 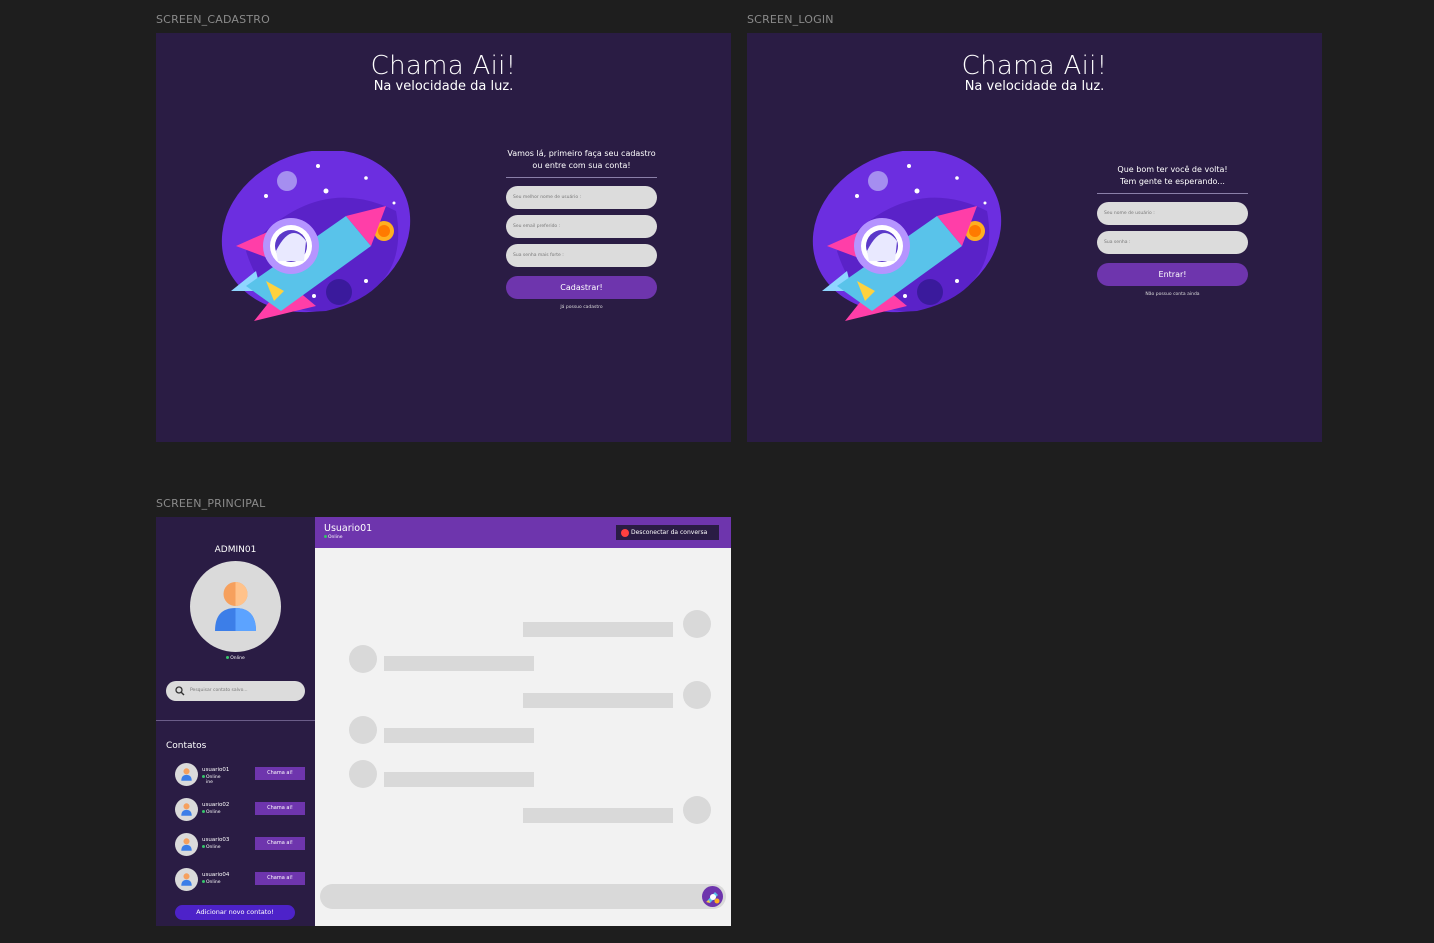 I want to click on search-icon, so click(x=180, y=691).